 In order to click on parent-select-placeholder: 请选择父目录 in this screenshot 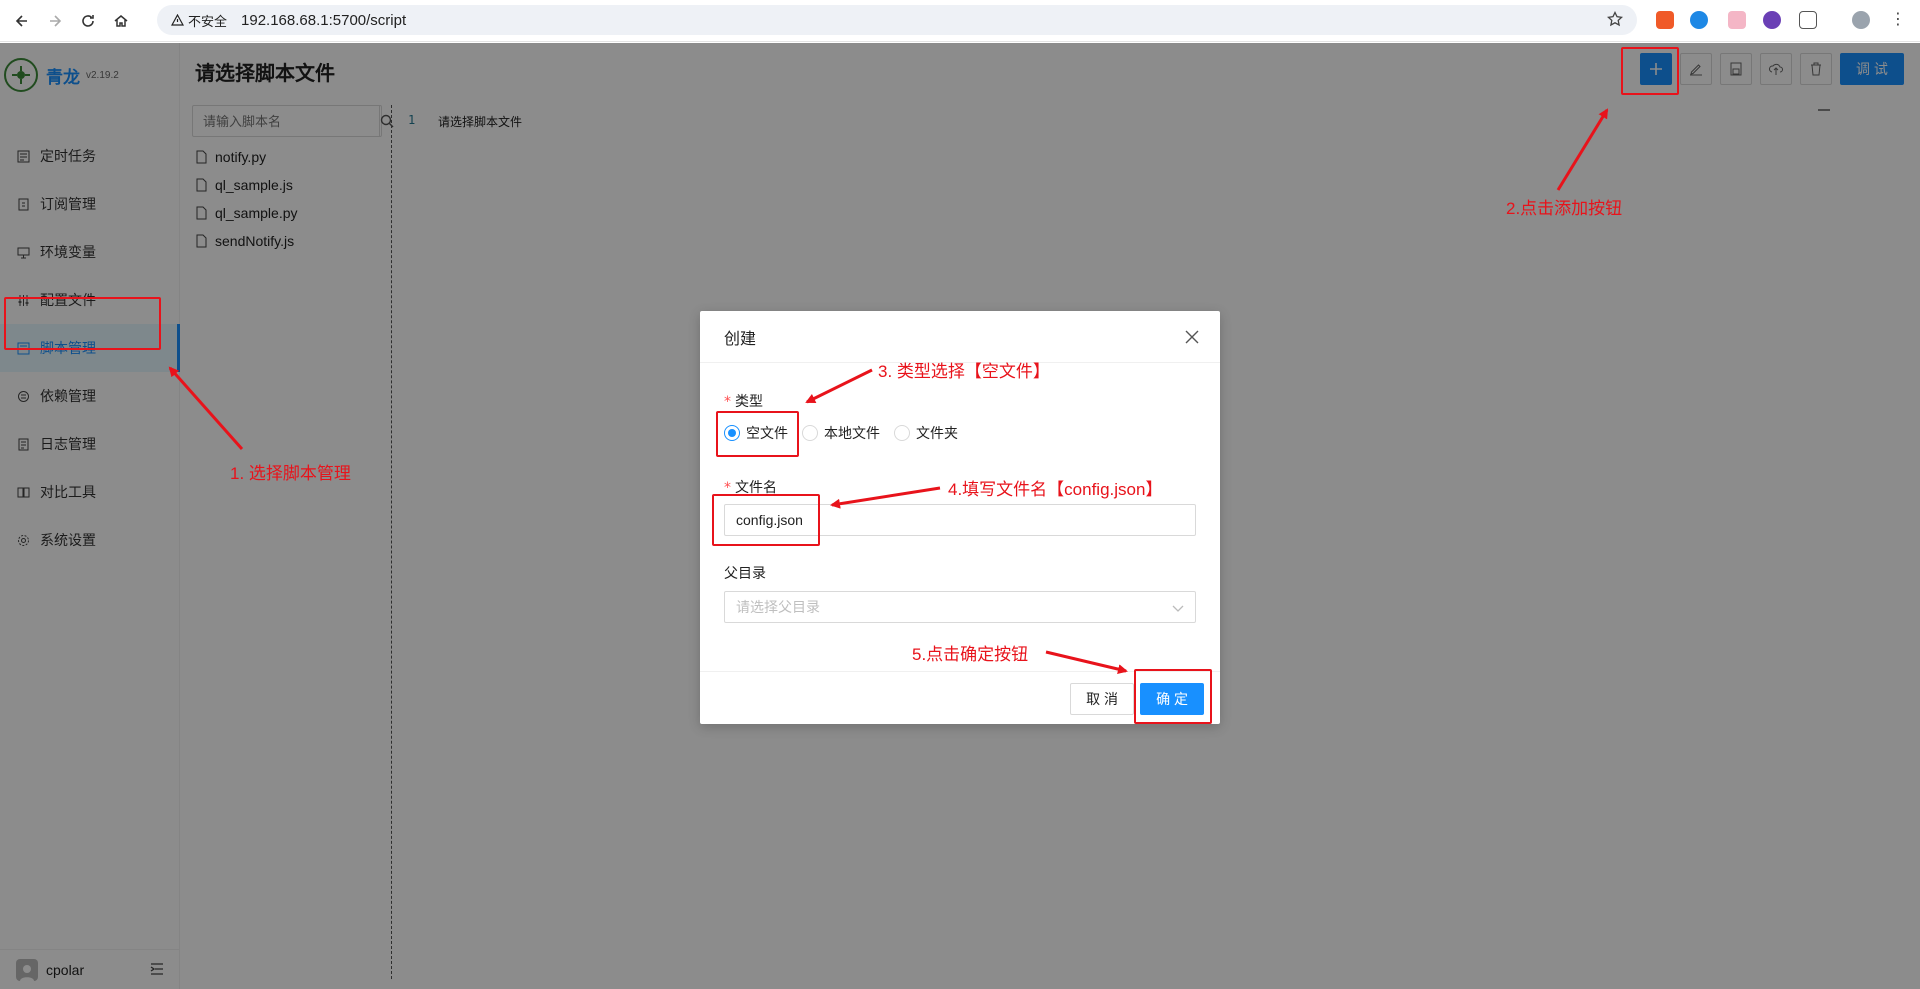, I will do `click(778, 607)`.